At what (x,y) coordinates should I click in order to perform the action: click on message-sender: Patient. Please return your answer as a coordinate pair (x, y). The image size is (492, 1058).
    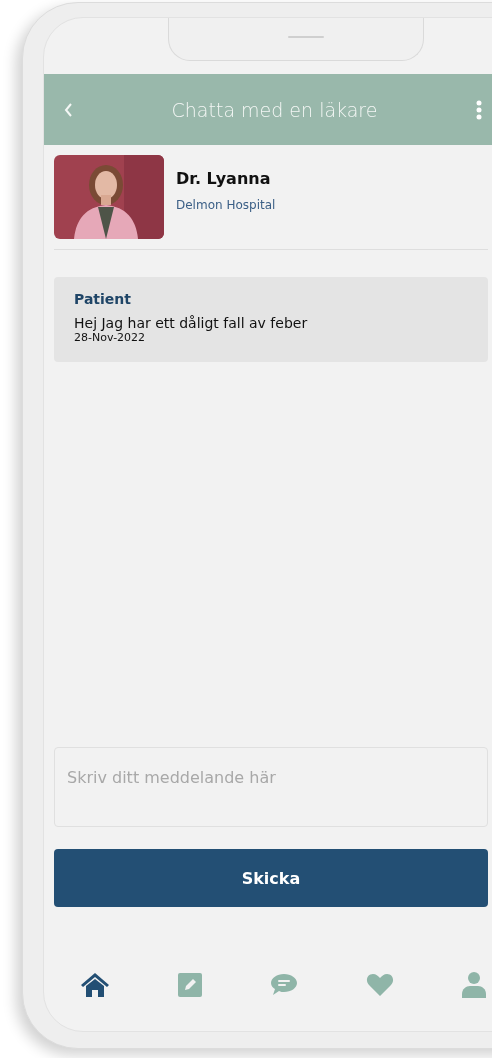
    Looking at the image, I should click on (103, 299).